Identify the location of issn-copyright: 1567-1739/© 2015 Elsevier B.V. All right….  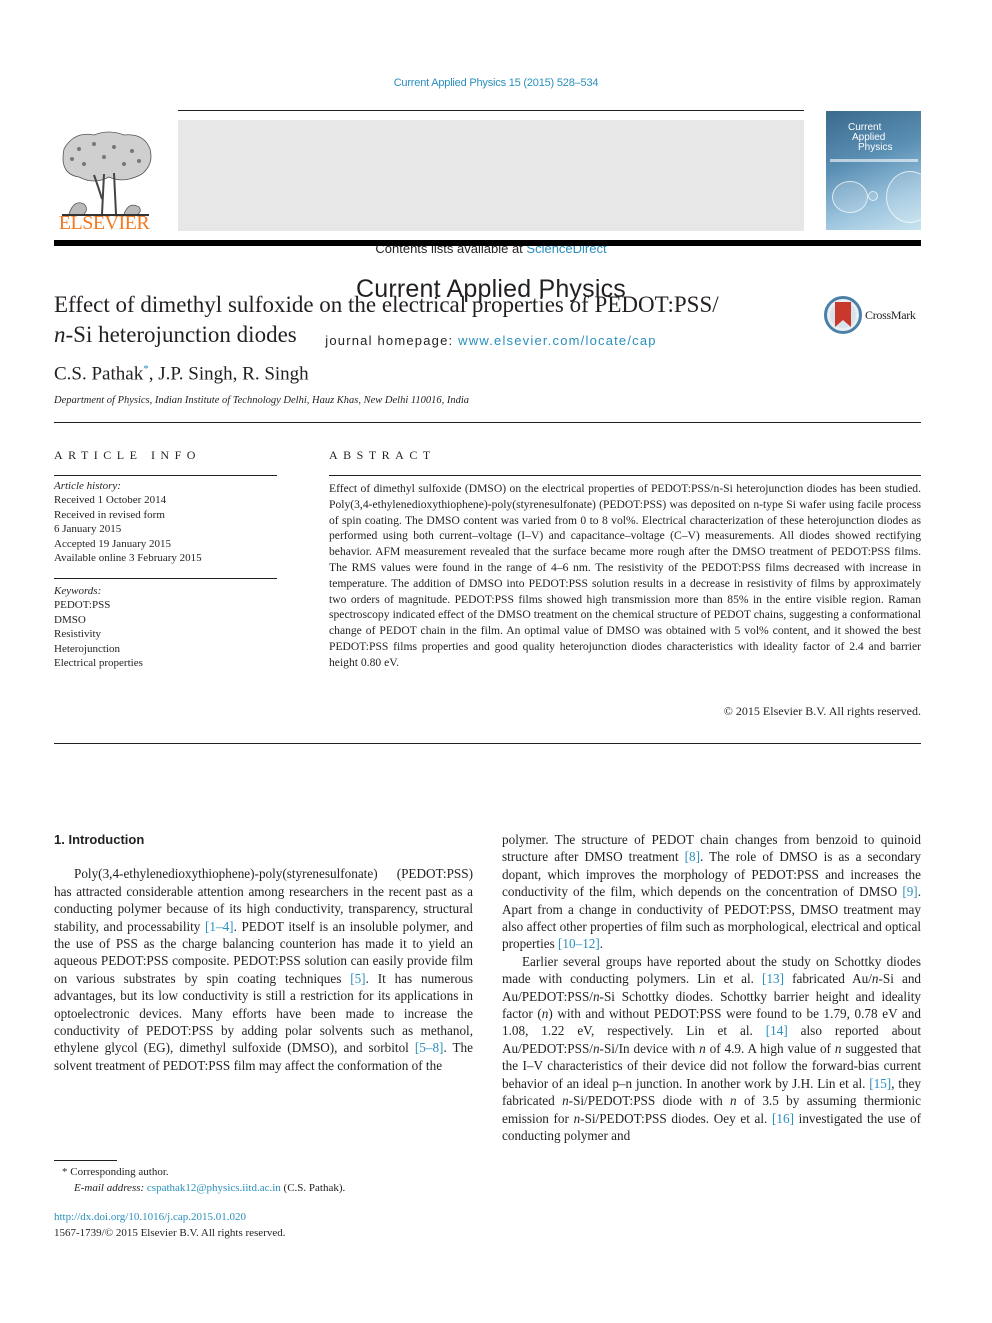
(170, 1232).